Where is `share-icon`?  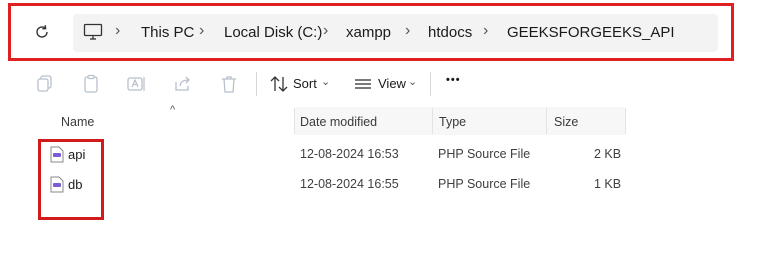 share-icon is located at coordinates (183, 84).